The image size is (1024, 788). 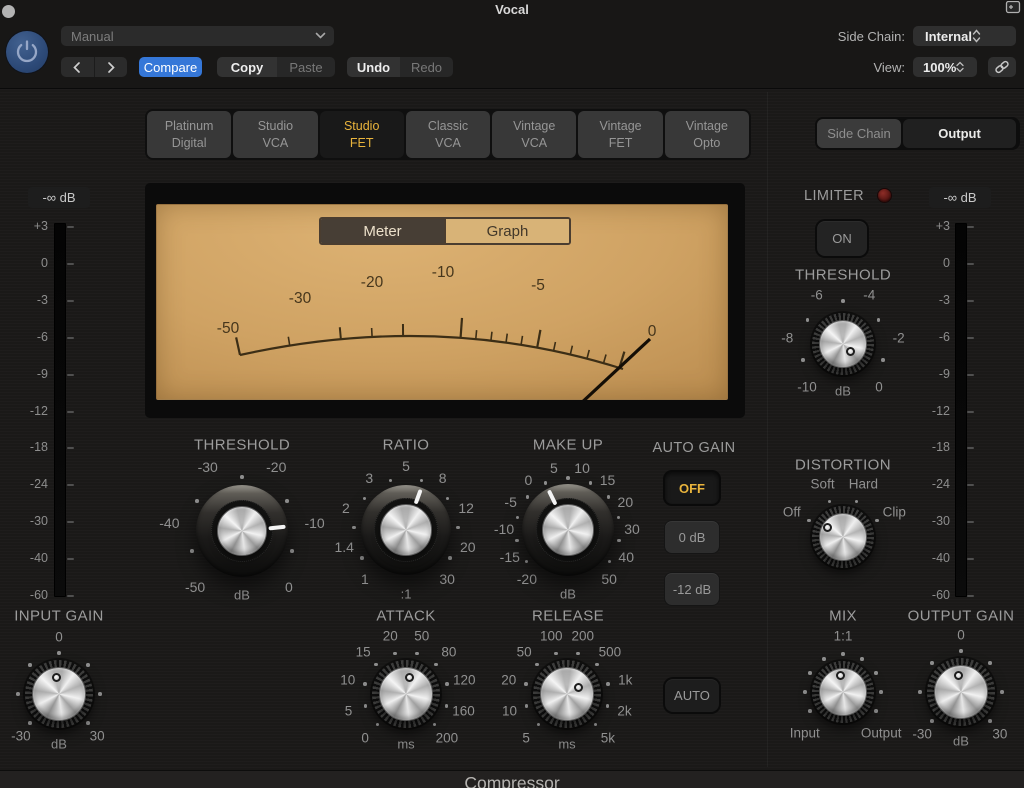 What do you see at coordinates (189, 134) in the screenshot?
I see `circuit-tab-platinum-digital: Platinum Digital` at bounding box center [189, 134].